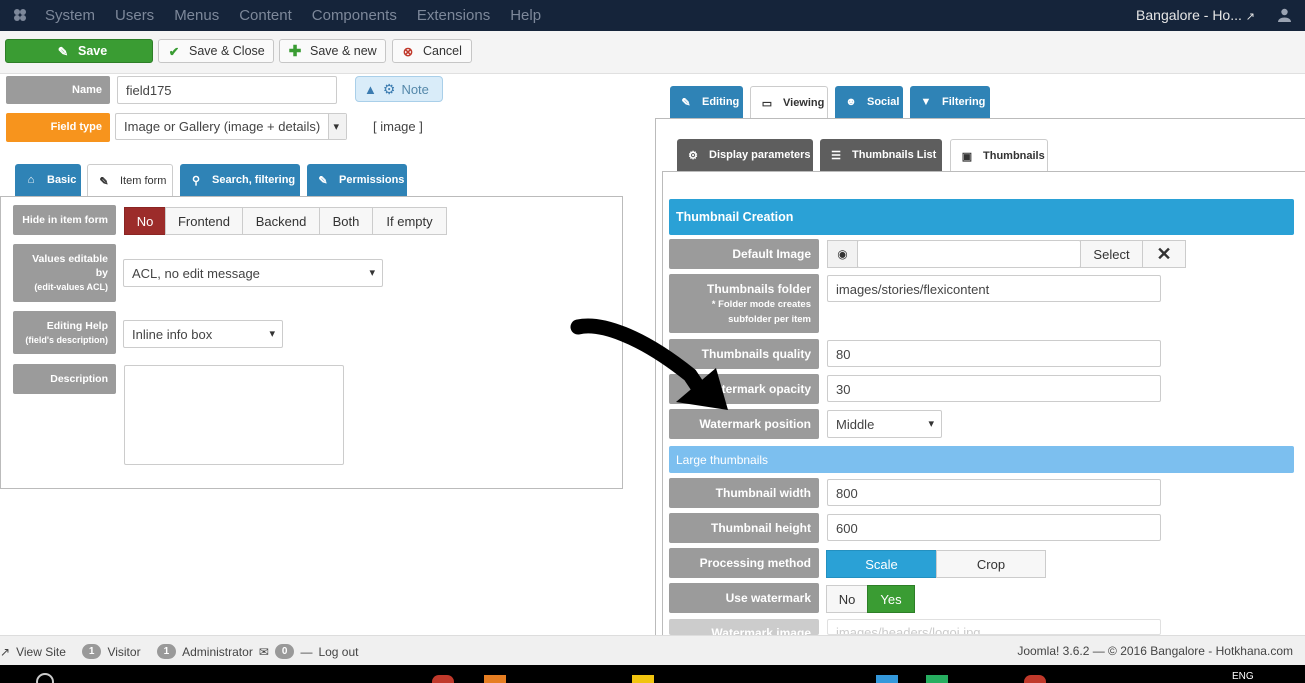 The height and width of the screenshot is (683, 1305). What do you see at coordinates (45, 678) in the screenshot?
I see `search-icon` at bounding box center [45, 678].